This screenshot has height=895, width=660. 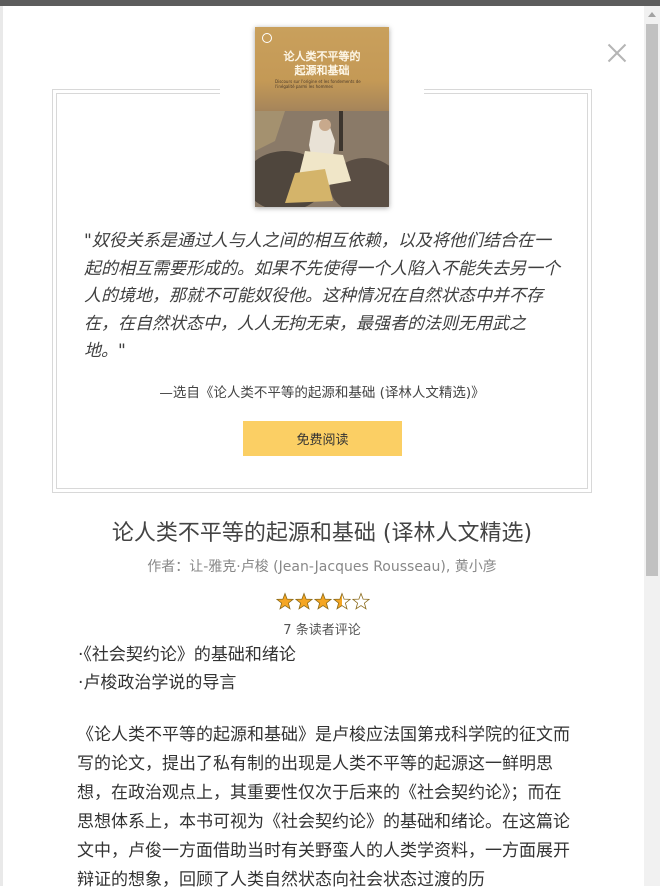 What do you see at coordinates (1, 446) in the screenshot?
I see `left-edge` at bounding box center [1, 446].